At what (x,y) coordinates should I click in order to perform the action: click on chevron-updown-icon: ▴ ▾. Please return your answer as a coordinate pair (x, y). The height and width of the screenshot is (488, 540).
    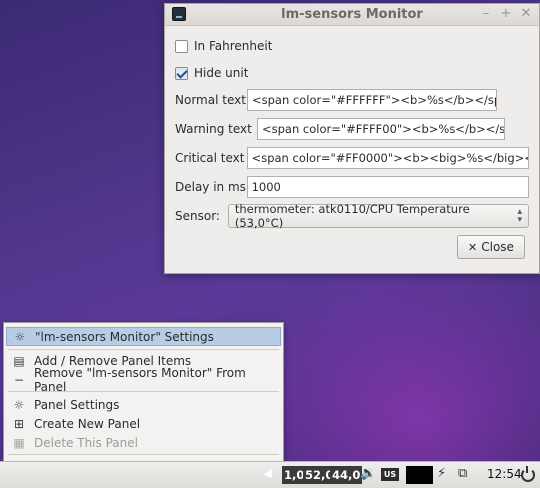
    Looking at the image, I should click on (519, 216).